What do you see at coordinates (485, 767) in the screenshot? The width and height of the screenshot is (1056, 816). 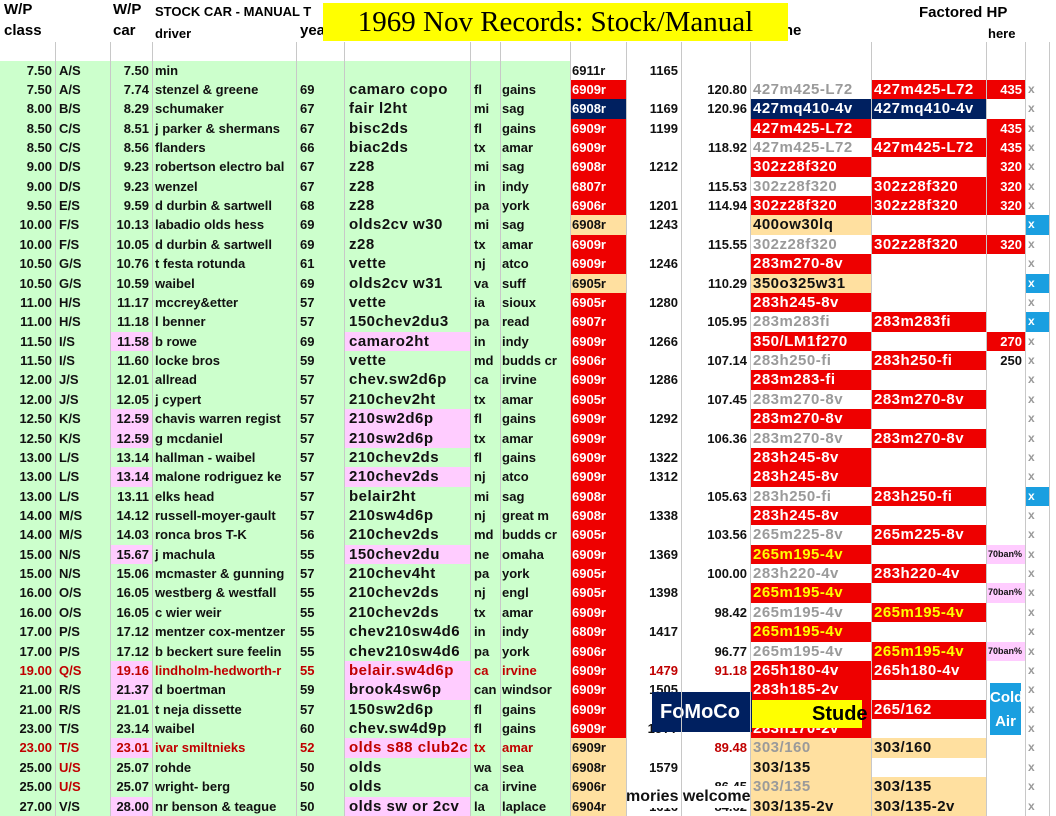 I see `cell-st: wa` at bounding box center [485, 767].